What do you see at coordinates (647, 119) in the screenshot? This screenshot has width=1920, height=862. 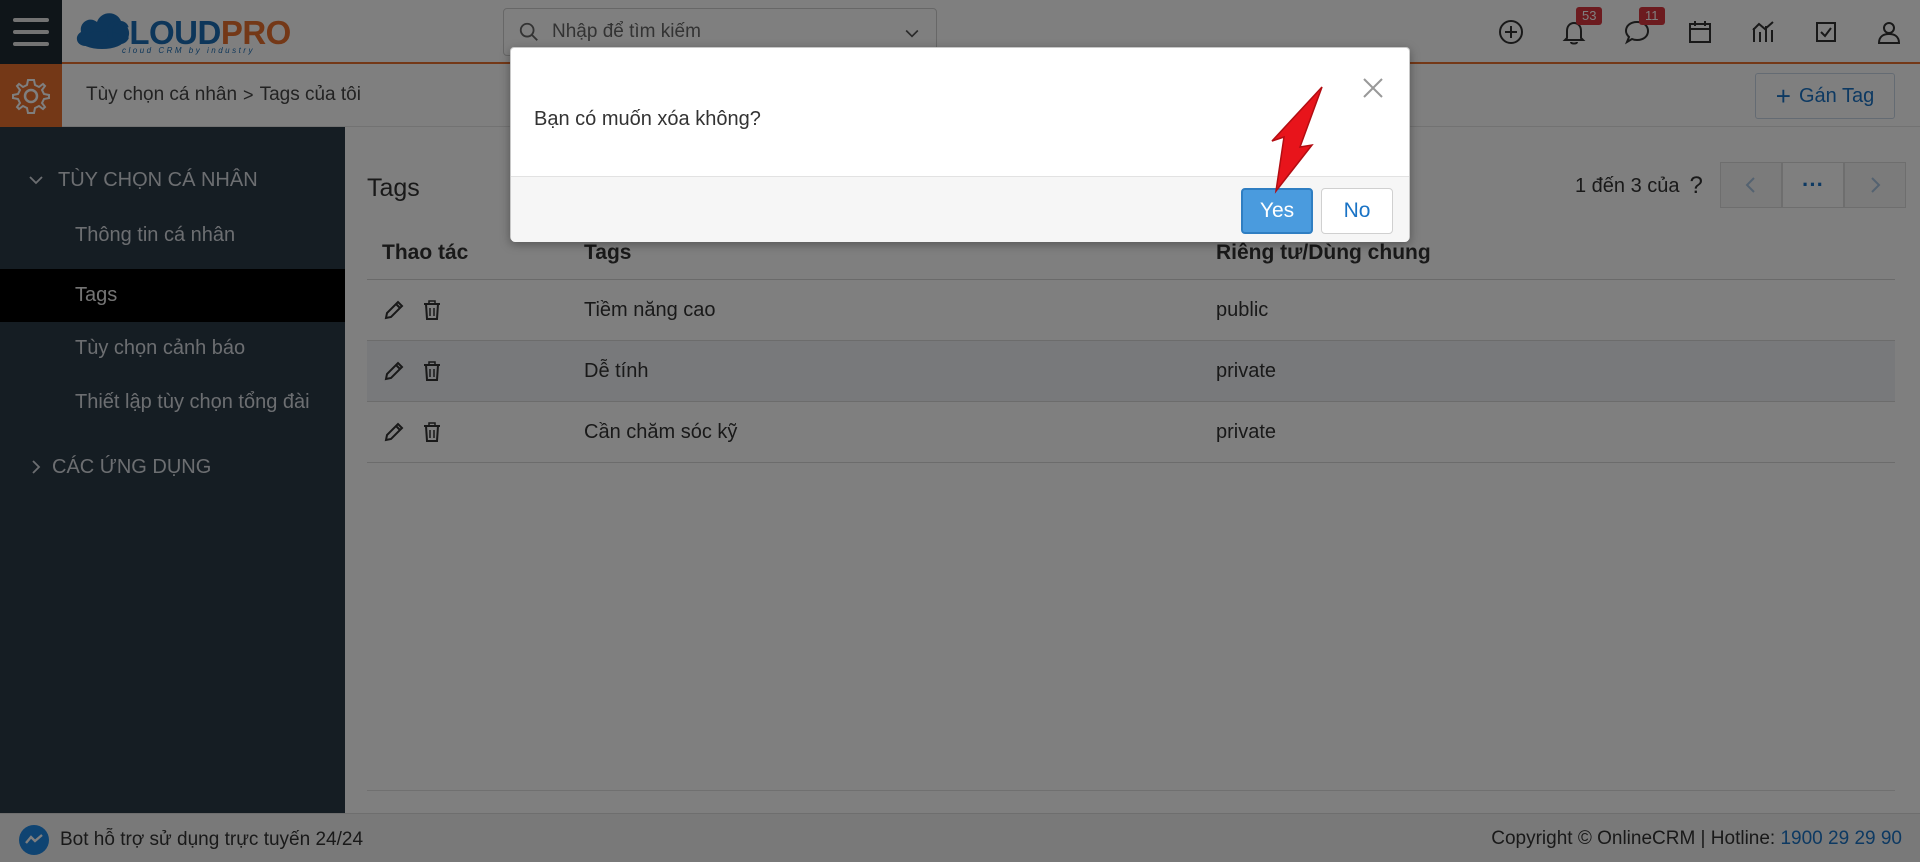 I see `dialog-message: Bạn có muốn xóa không?` at bounding box center [647, 119].